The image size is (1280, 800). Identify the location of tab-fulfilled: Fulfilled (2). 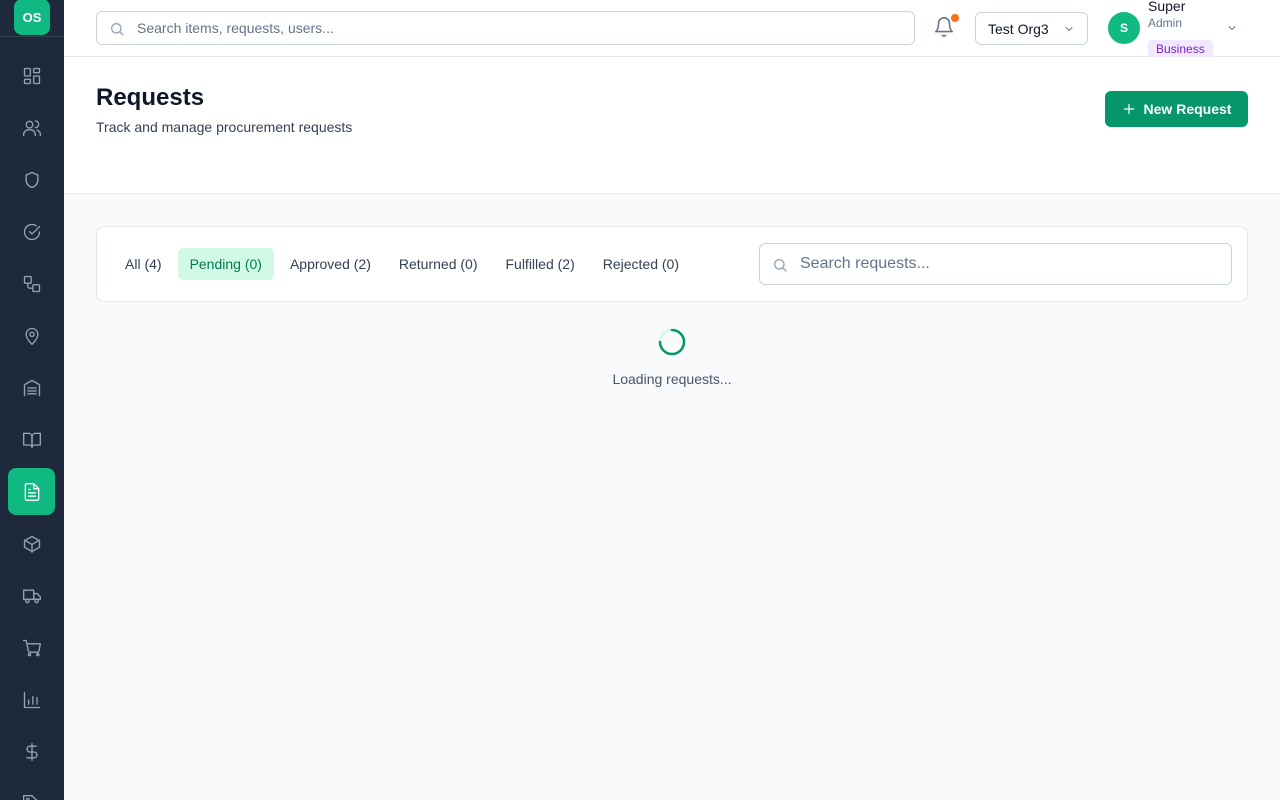
(539, 264).